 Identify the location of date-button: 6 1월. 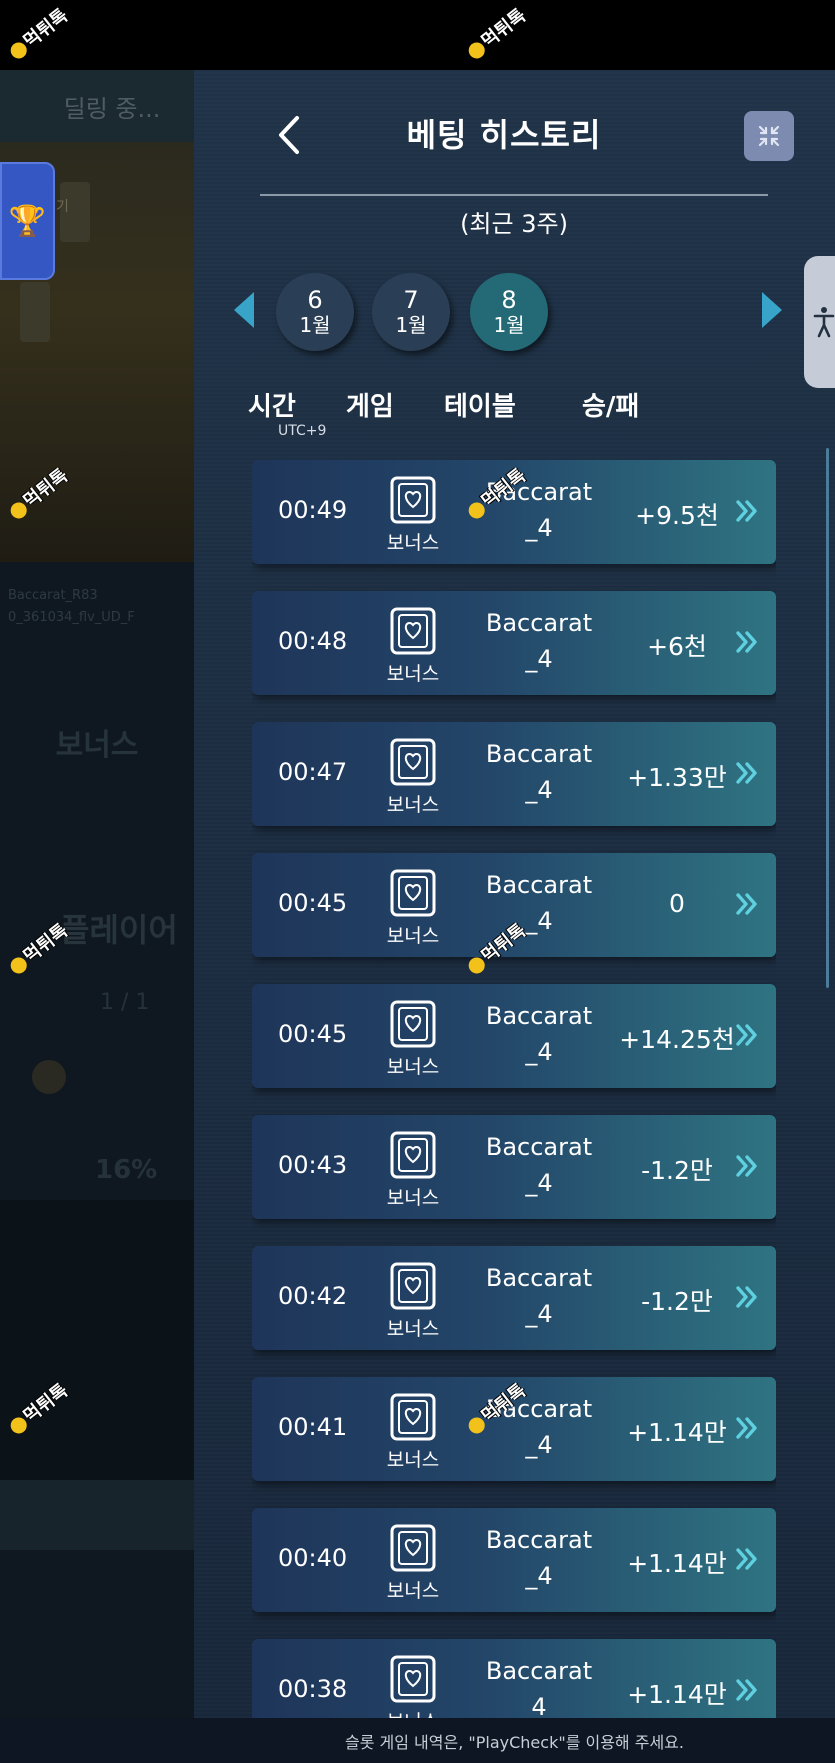
(315, 312).